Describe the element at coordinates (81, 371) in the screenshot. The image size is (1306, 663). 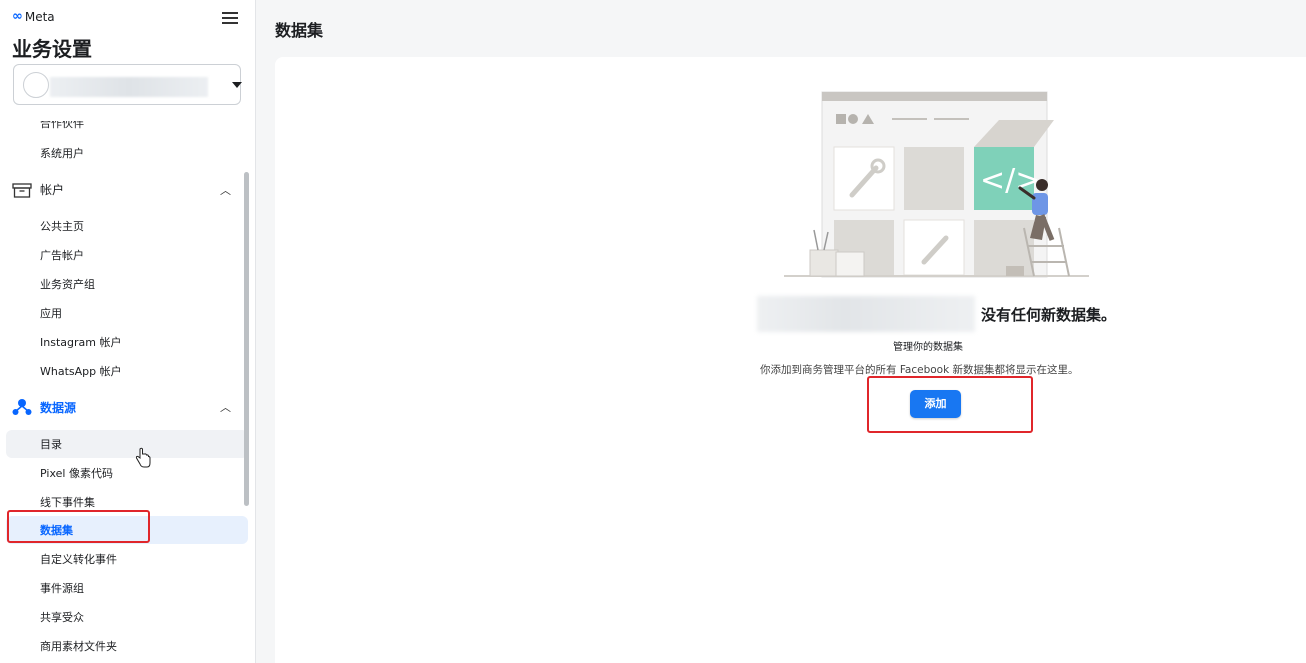
I see `sidebar-item-whatsapp-accounts: WhatsApp 帐户` at that location.